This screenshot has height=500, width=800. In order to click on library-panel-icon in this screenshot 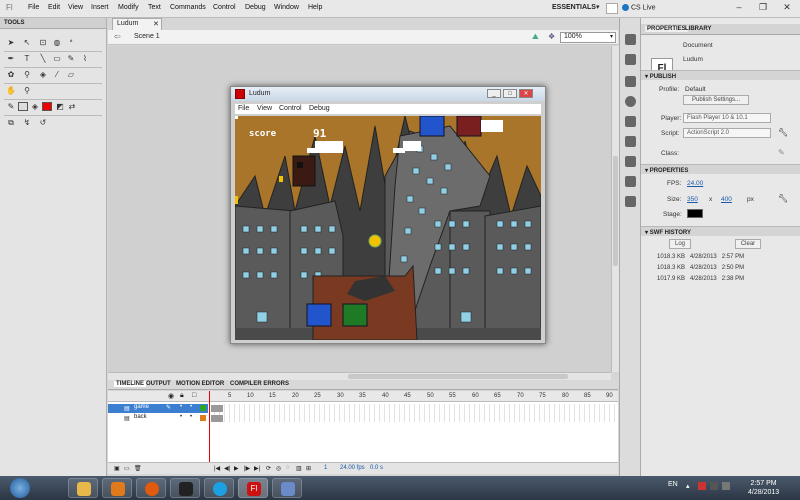, I will do `click(630, 59)`.